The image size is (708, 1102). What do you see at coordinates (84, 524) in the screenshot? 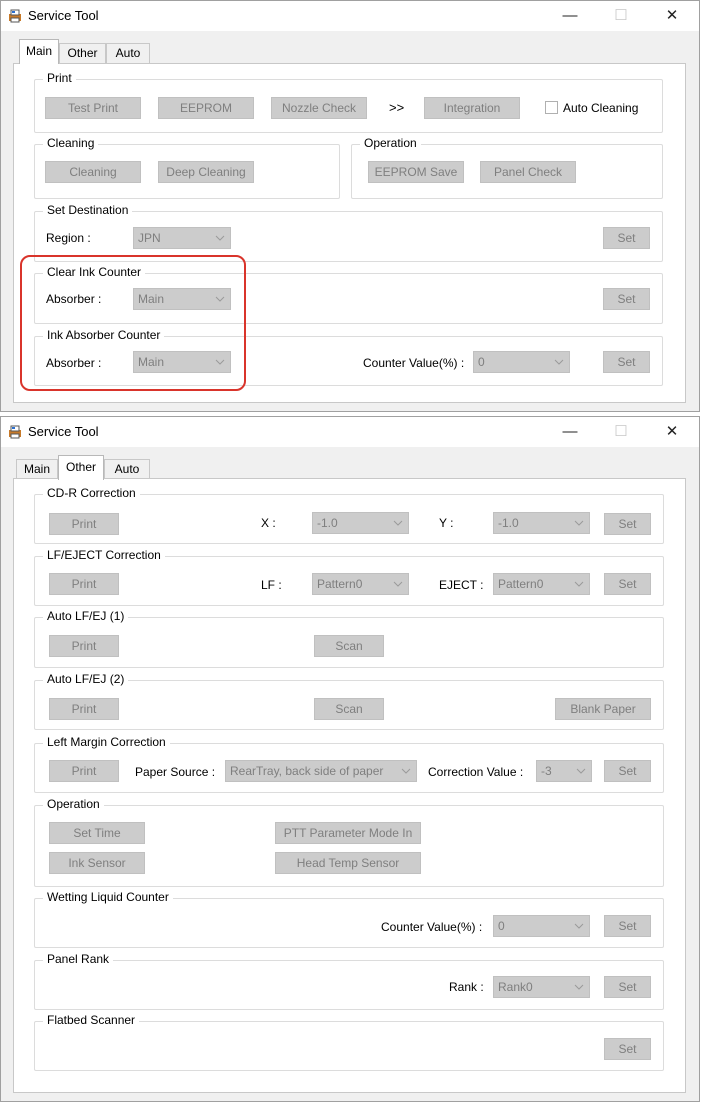
I see `cdr-print-button: Print` at bounding box center [84, 524].